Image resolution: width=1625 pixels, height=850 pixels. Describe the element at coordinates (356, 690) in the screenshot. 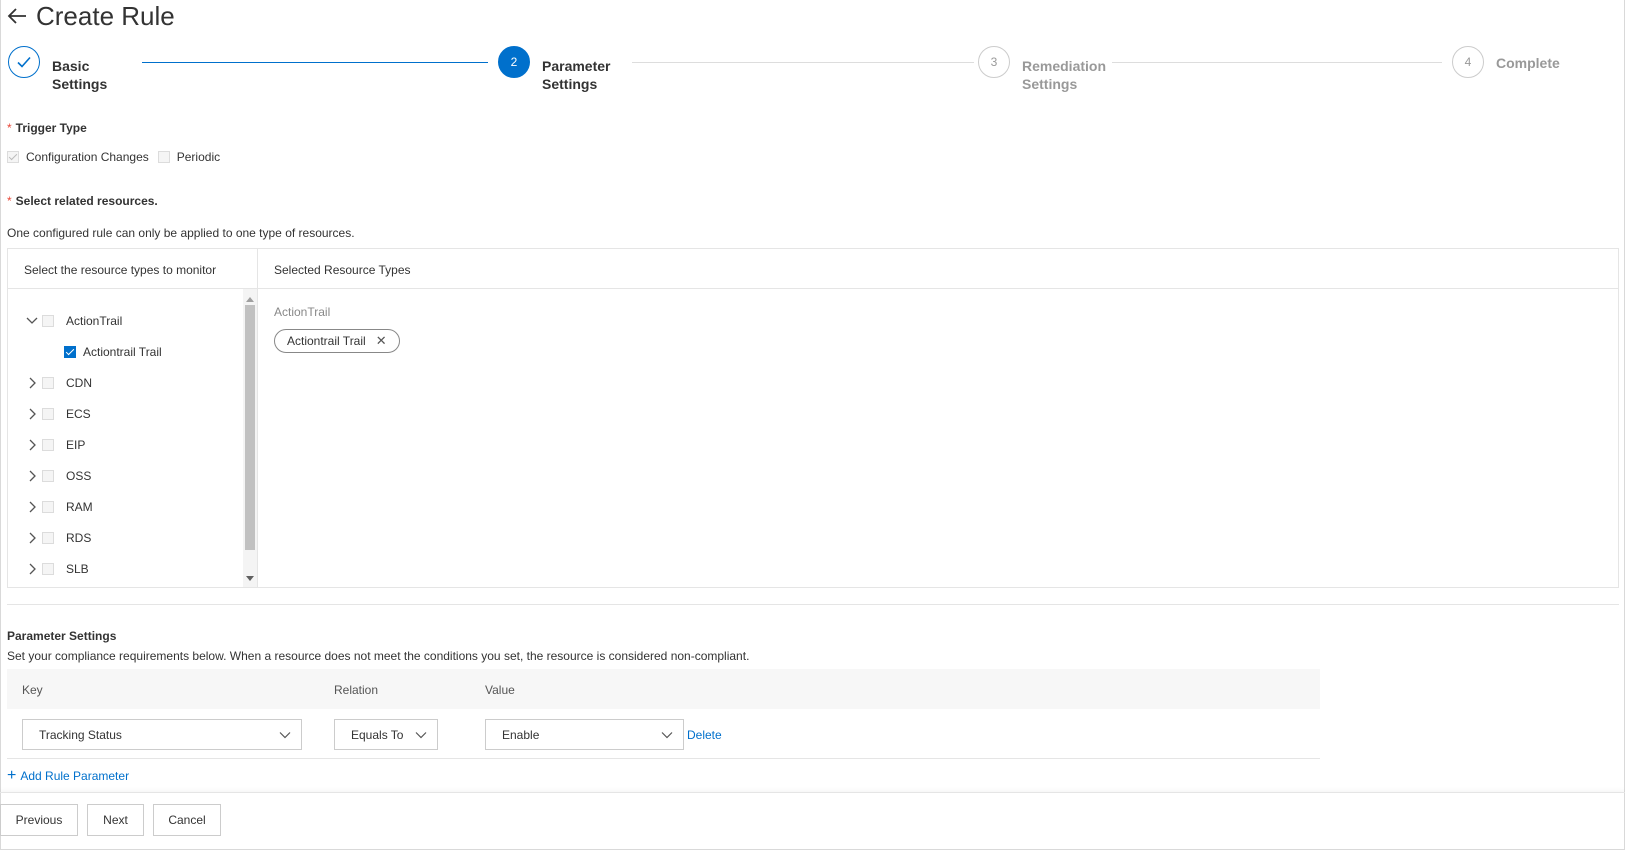

I see `column-relation: Relation` at that location.